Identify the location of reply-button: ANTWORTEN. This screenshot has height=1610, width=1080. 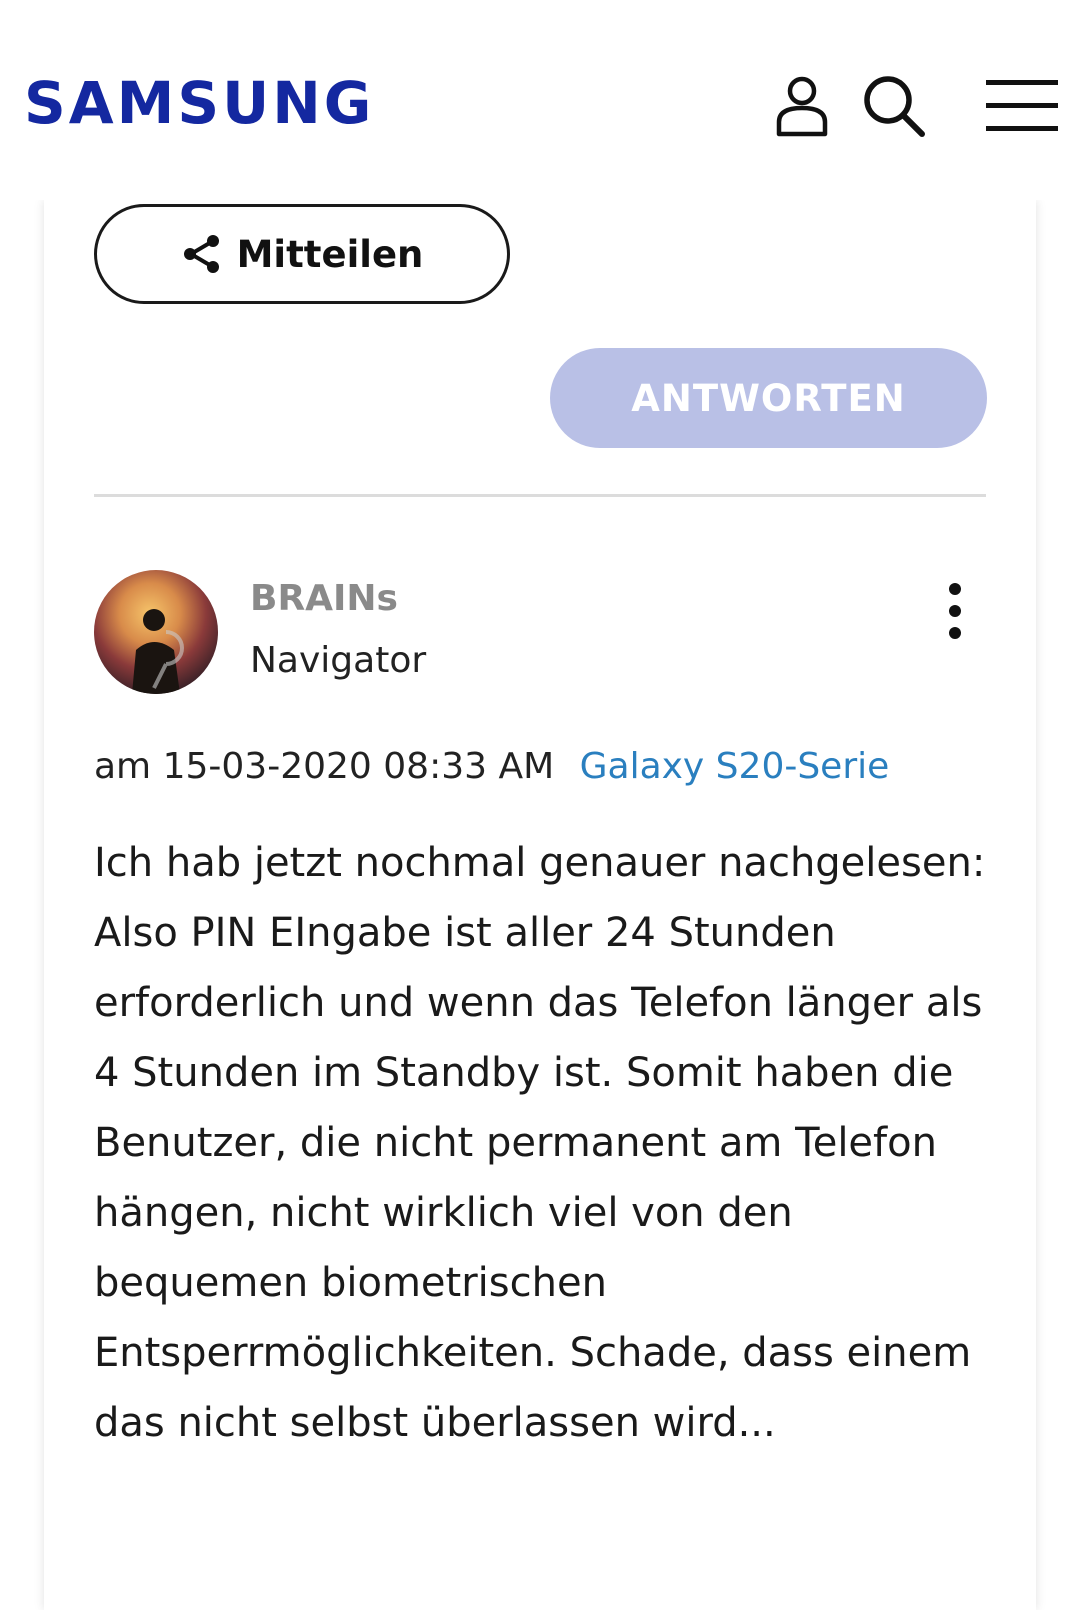
(768, 398).